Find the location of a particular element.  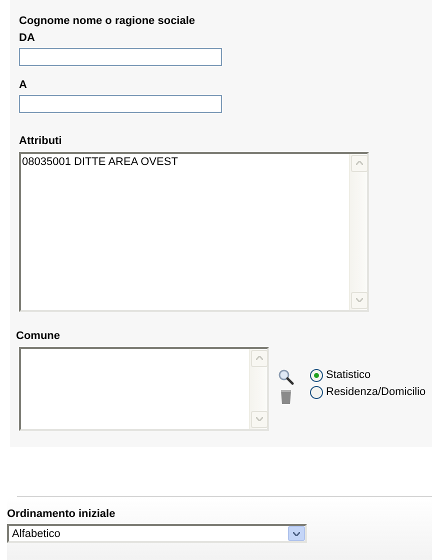

field-label: Attributi is located at coordinates (41, 141).